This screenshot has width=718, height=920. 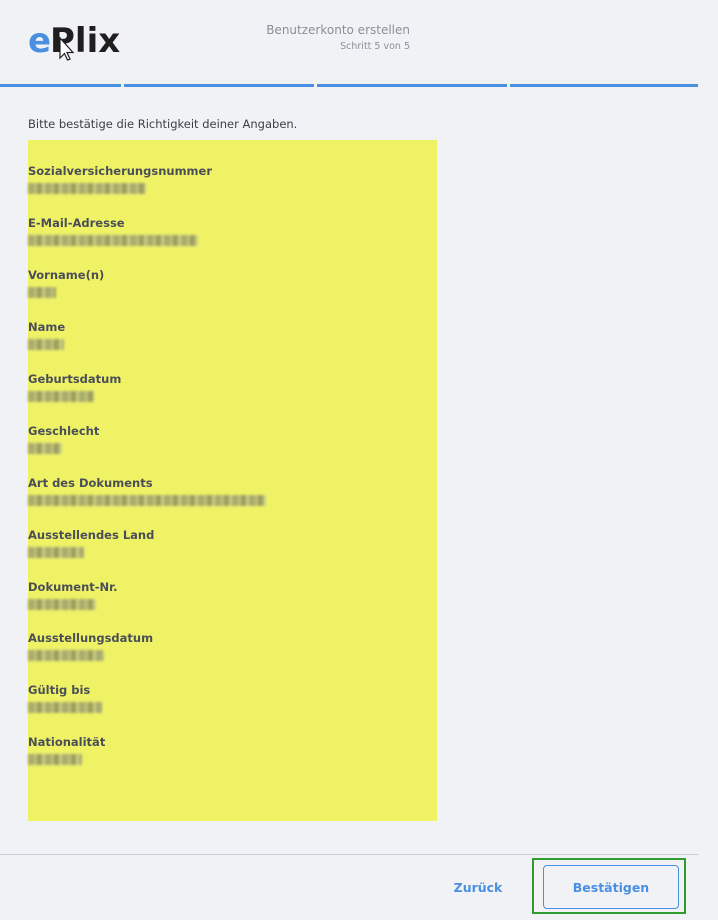 I want to click on footer-divider, so click(x=349, y=854).